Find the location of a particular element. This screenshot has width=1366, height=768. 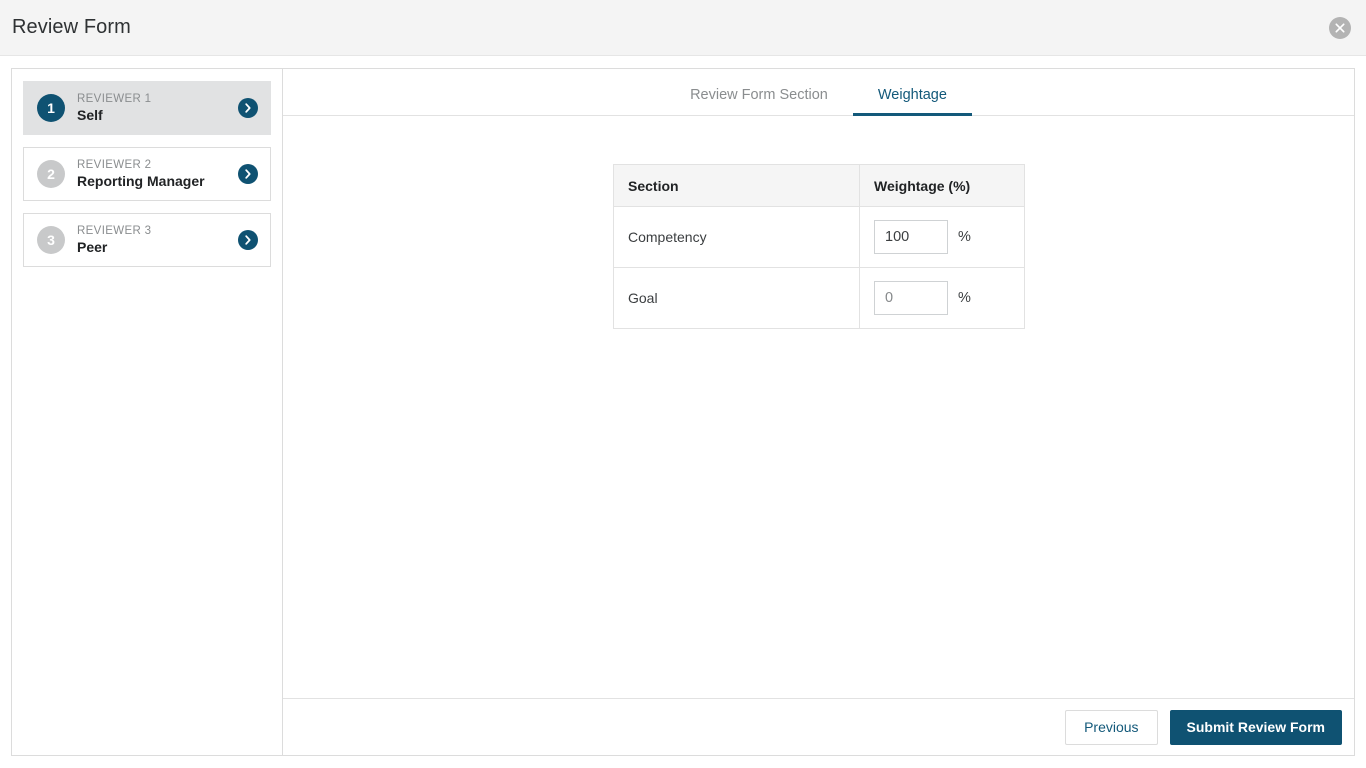

table-body: Competency % Goal is located at coordinates (819, 267).